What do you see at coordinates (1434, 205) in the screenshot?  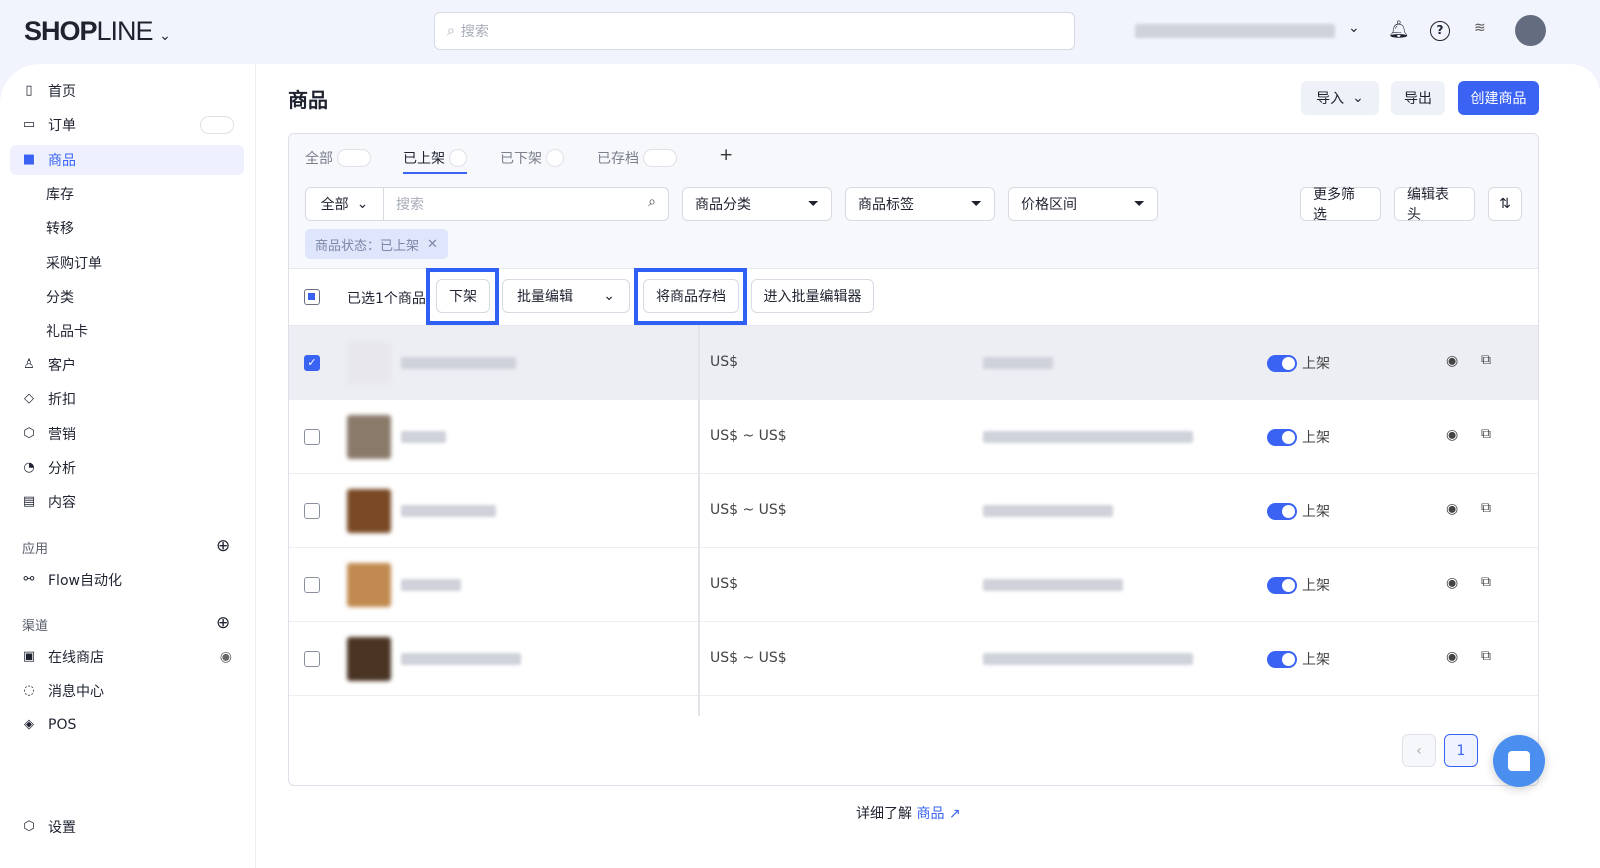 I see `edit-columns-button: 编辑表头` at bounding box center [1434, 205].